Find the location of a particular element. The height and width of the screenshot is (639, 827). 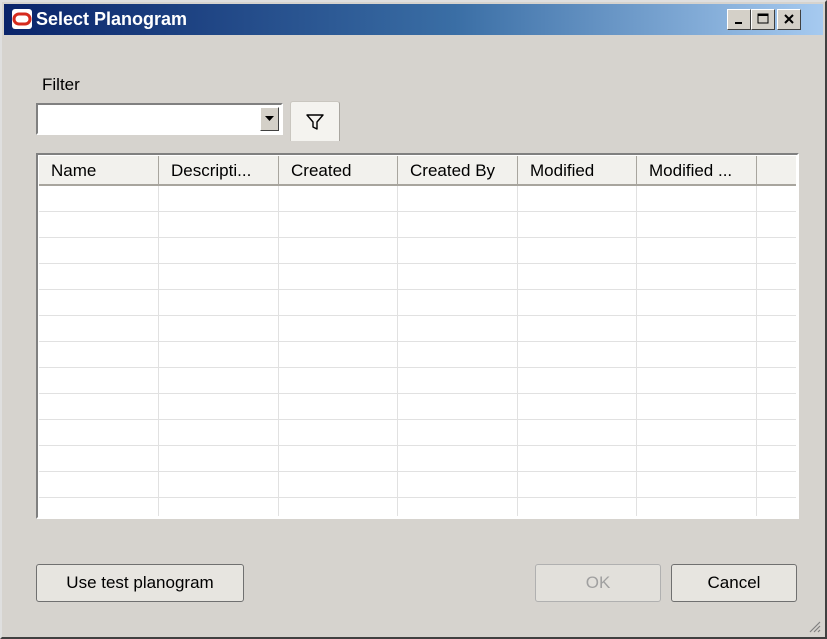

resize-grip-icon is located at coordinates (814, 626).